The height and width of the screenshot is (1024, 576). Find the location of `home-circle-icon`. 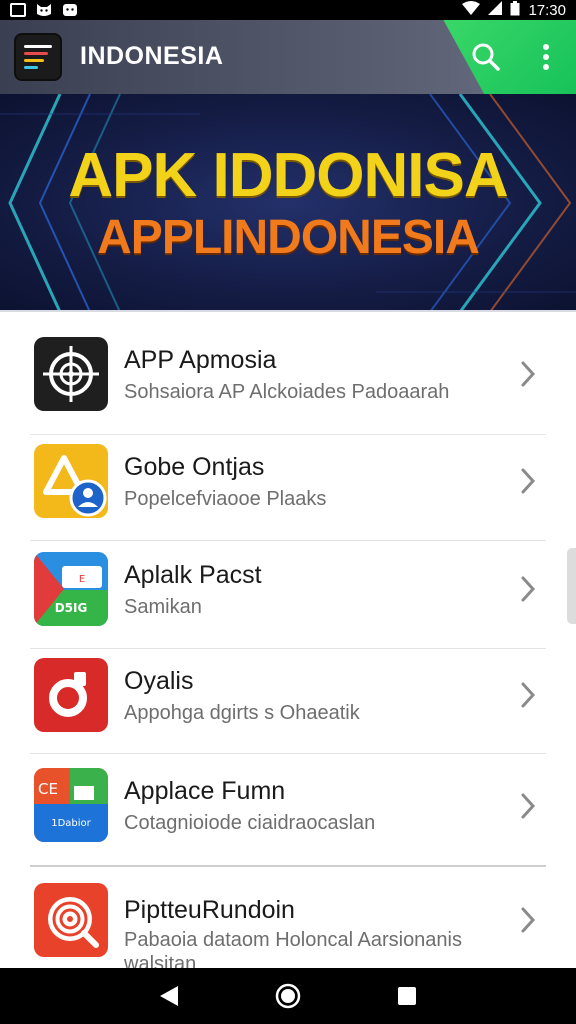

home-circle-icon is located at coordinates (288, 996).